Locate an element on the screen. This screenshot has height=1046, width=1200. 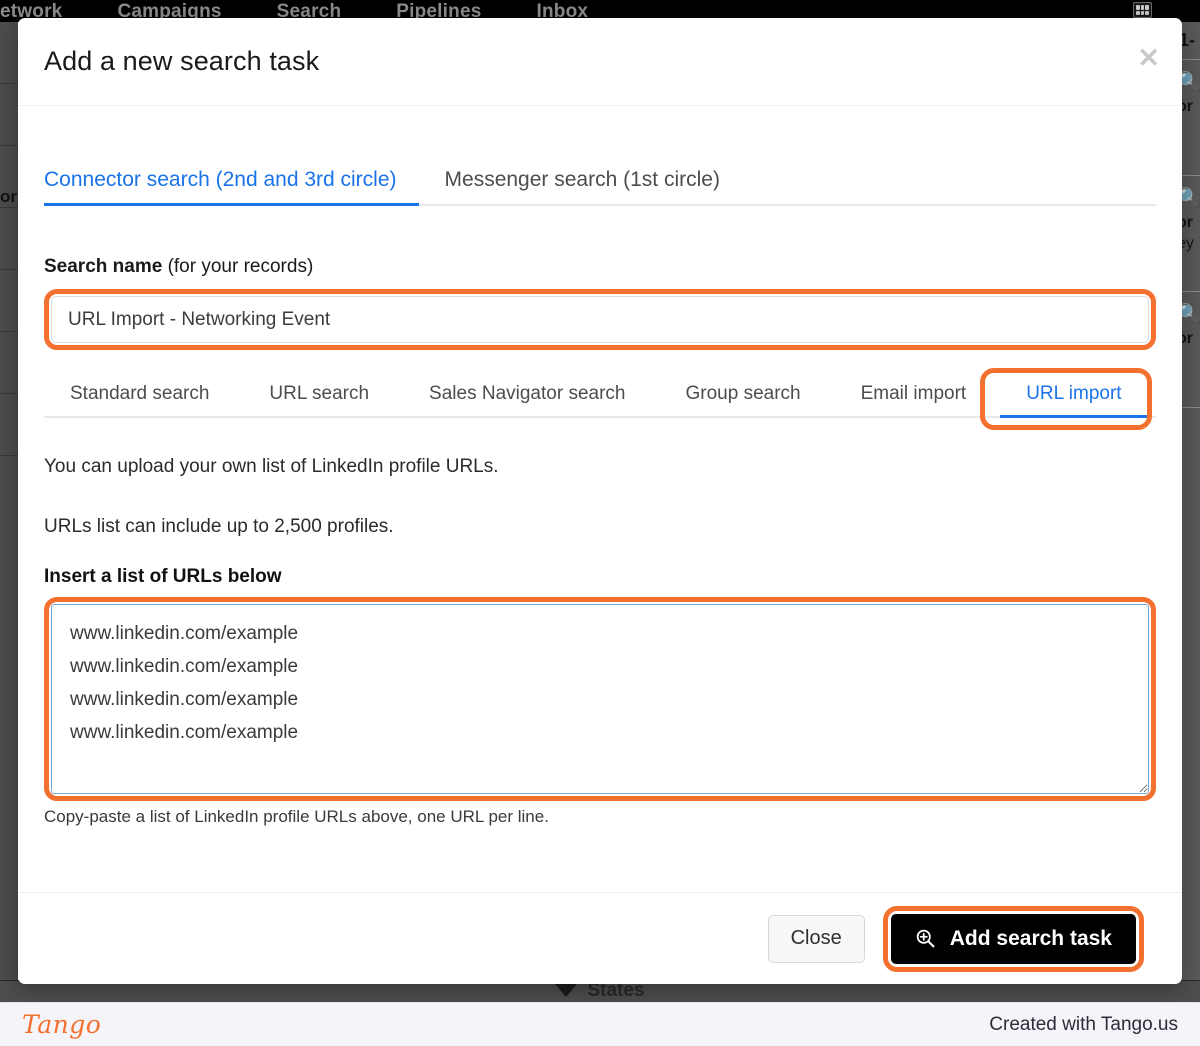
tango-footer: Tango Created with Tango.us is located at coordinates (600, 1024).